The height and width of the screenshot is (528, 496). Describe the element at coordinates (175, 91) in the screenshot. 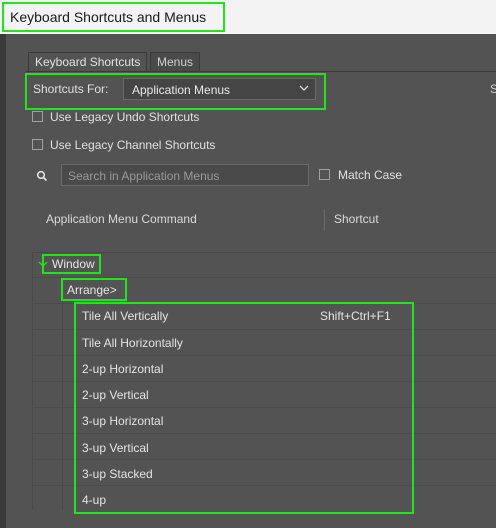

I see `highlight-shortcuts-for` at that location.